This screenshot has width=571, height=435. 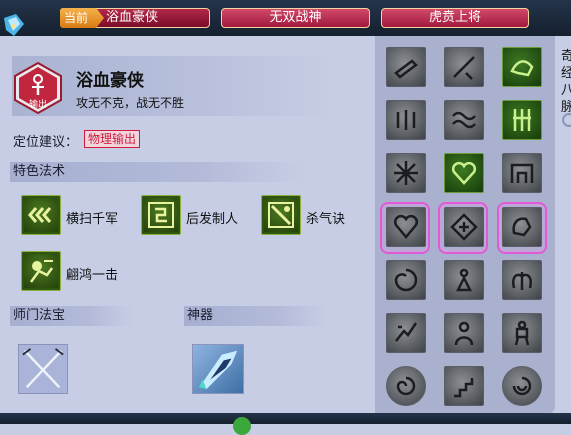 I want to click on bamboo-icon, so click(x=522, y=120).